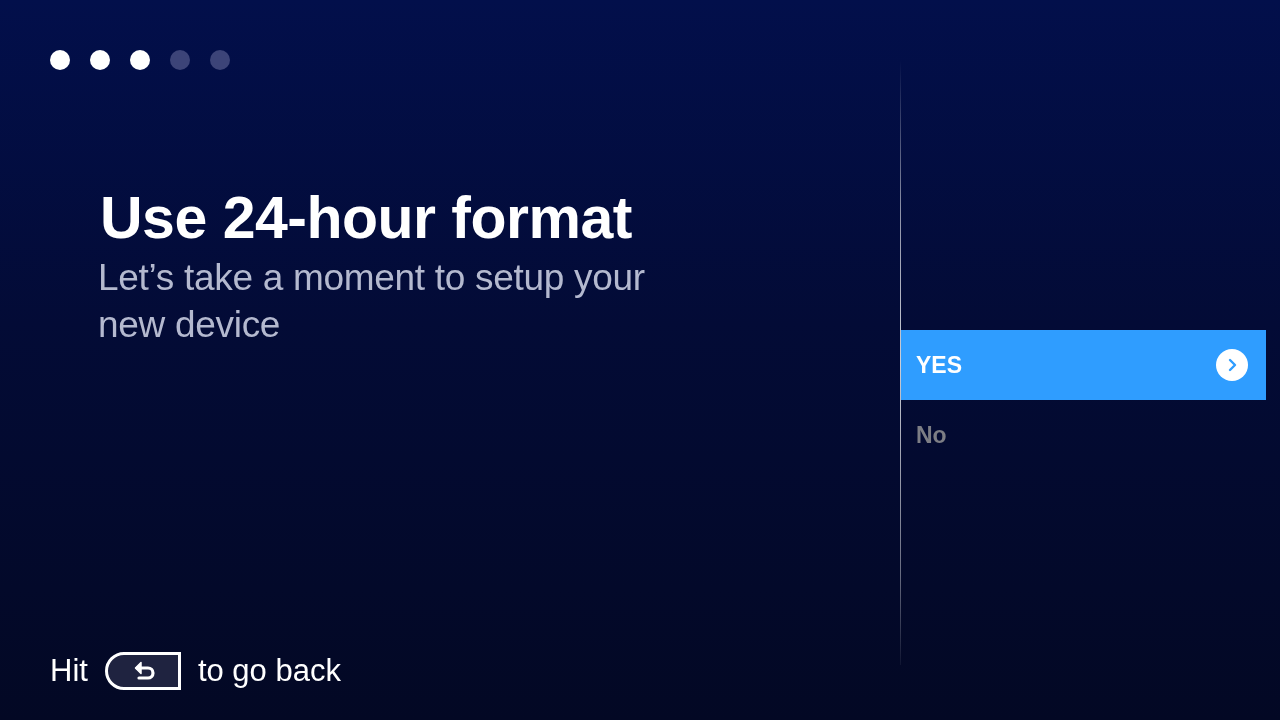 This screenshot has height=720, width=1280. I want to click on page-title: Use 24-hour format, so click(366, 218).